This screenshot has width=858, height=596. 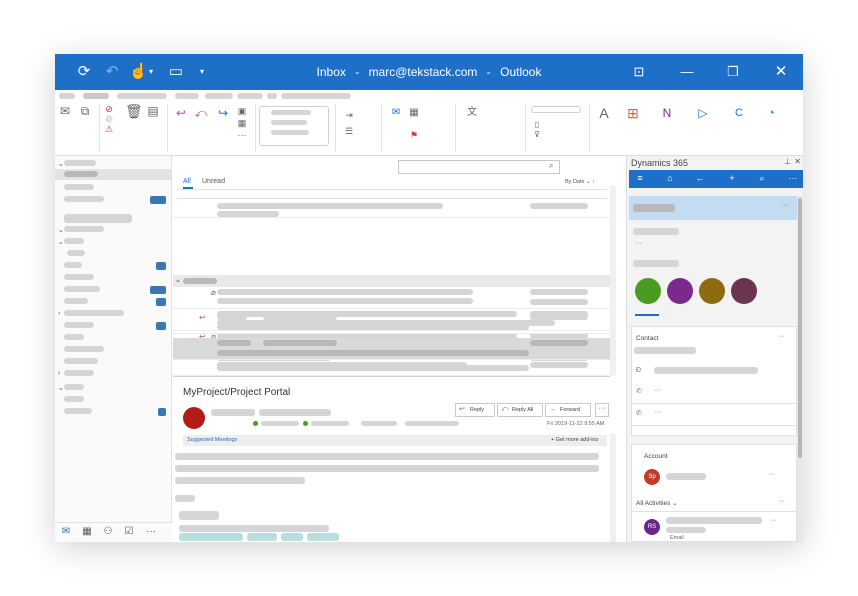 What do you see at coordinates (80, 163) in the screenshot?
I see `favorites-header` at bounding box center [80, 163].